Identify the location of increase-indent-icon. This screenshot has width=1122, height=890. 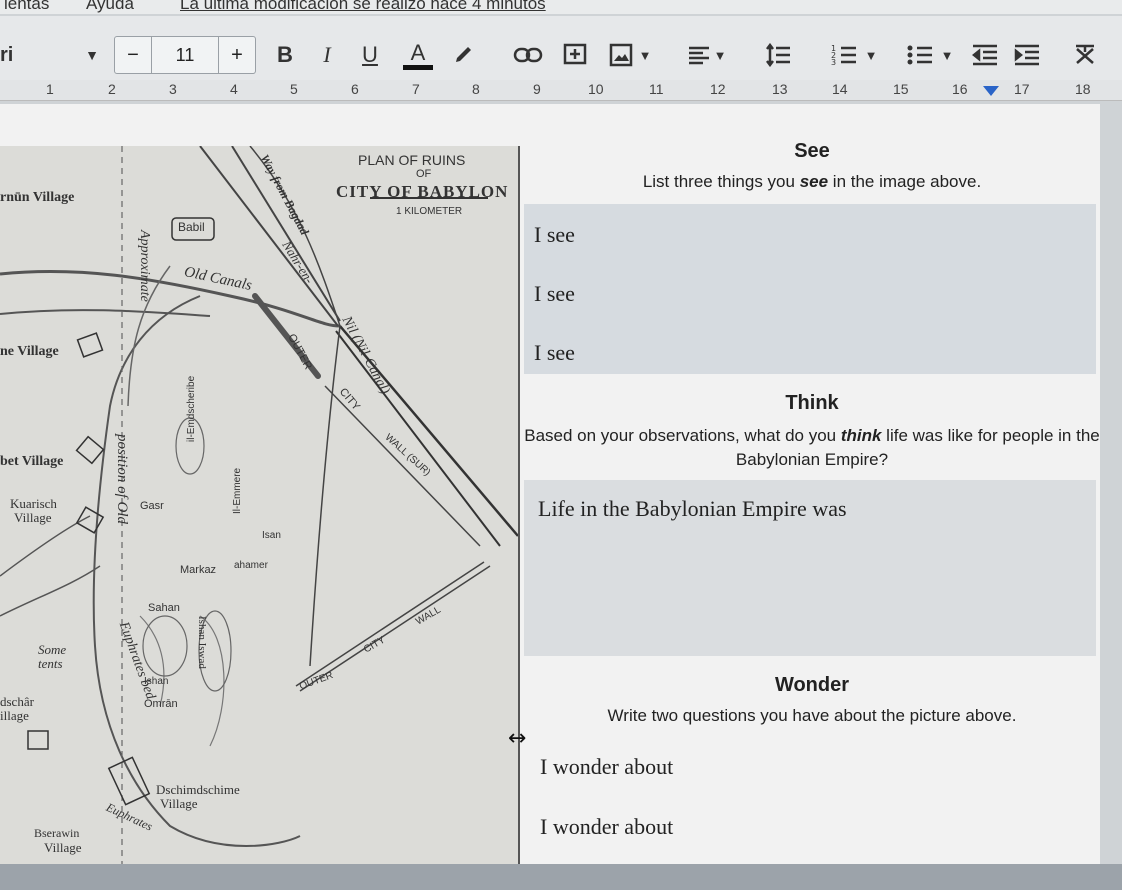
(1027, 55).